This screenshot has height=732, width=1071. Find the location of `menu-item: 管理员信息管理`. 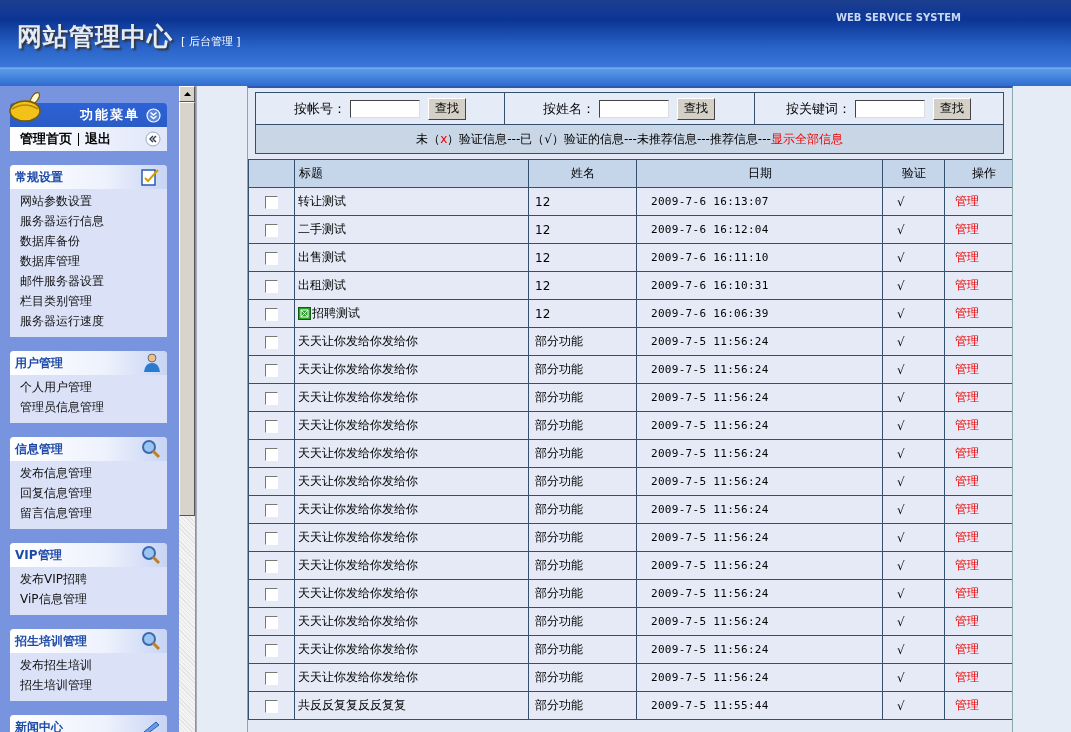

menu-item: 管理员信息管理 is located at coordinates (93, 407).